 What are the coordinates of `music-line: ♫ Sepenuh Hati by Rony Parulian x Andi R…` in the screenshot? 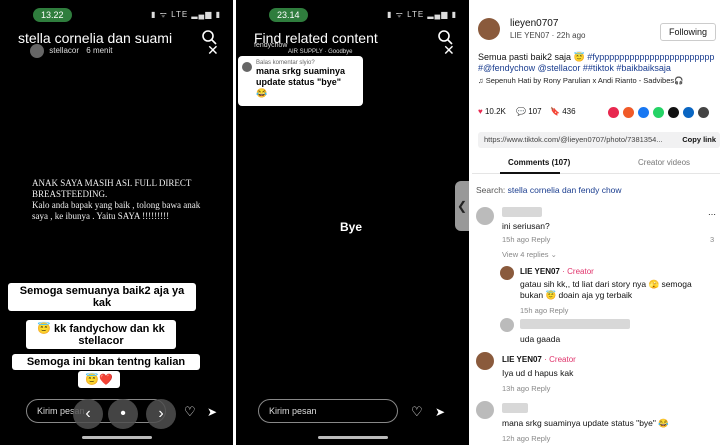 It's located at (581, 80).